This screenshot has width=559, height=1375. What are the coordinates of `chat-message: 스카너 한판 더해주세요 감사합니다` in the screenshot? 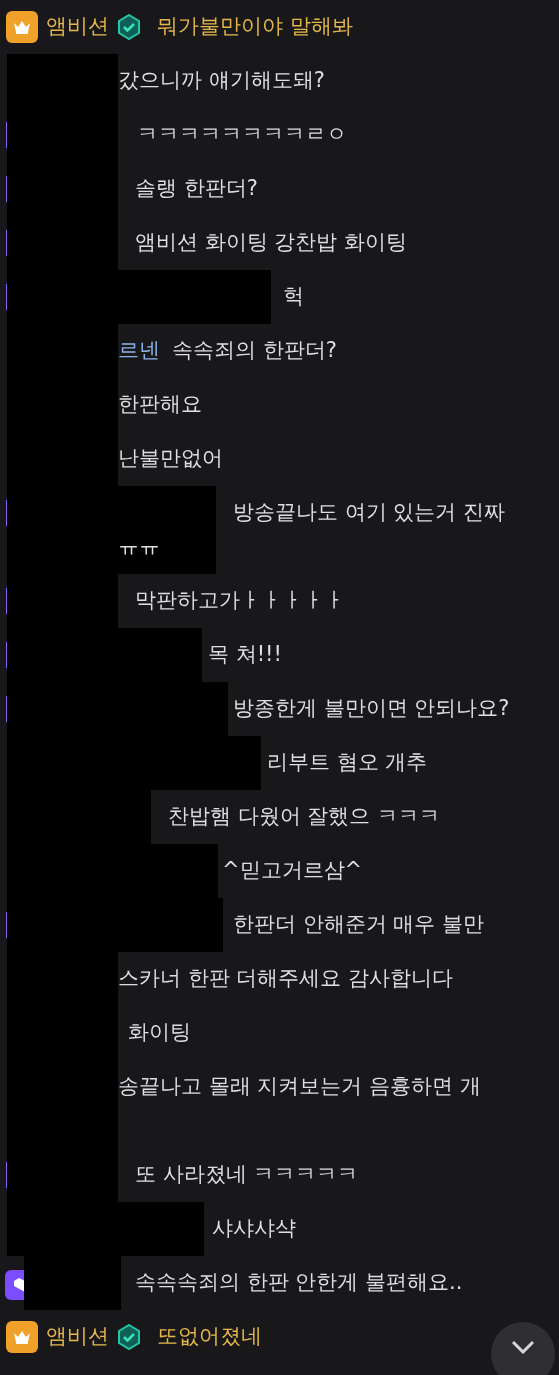 It's located at (286, 979).